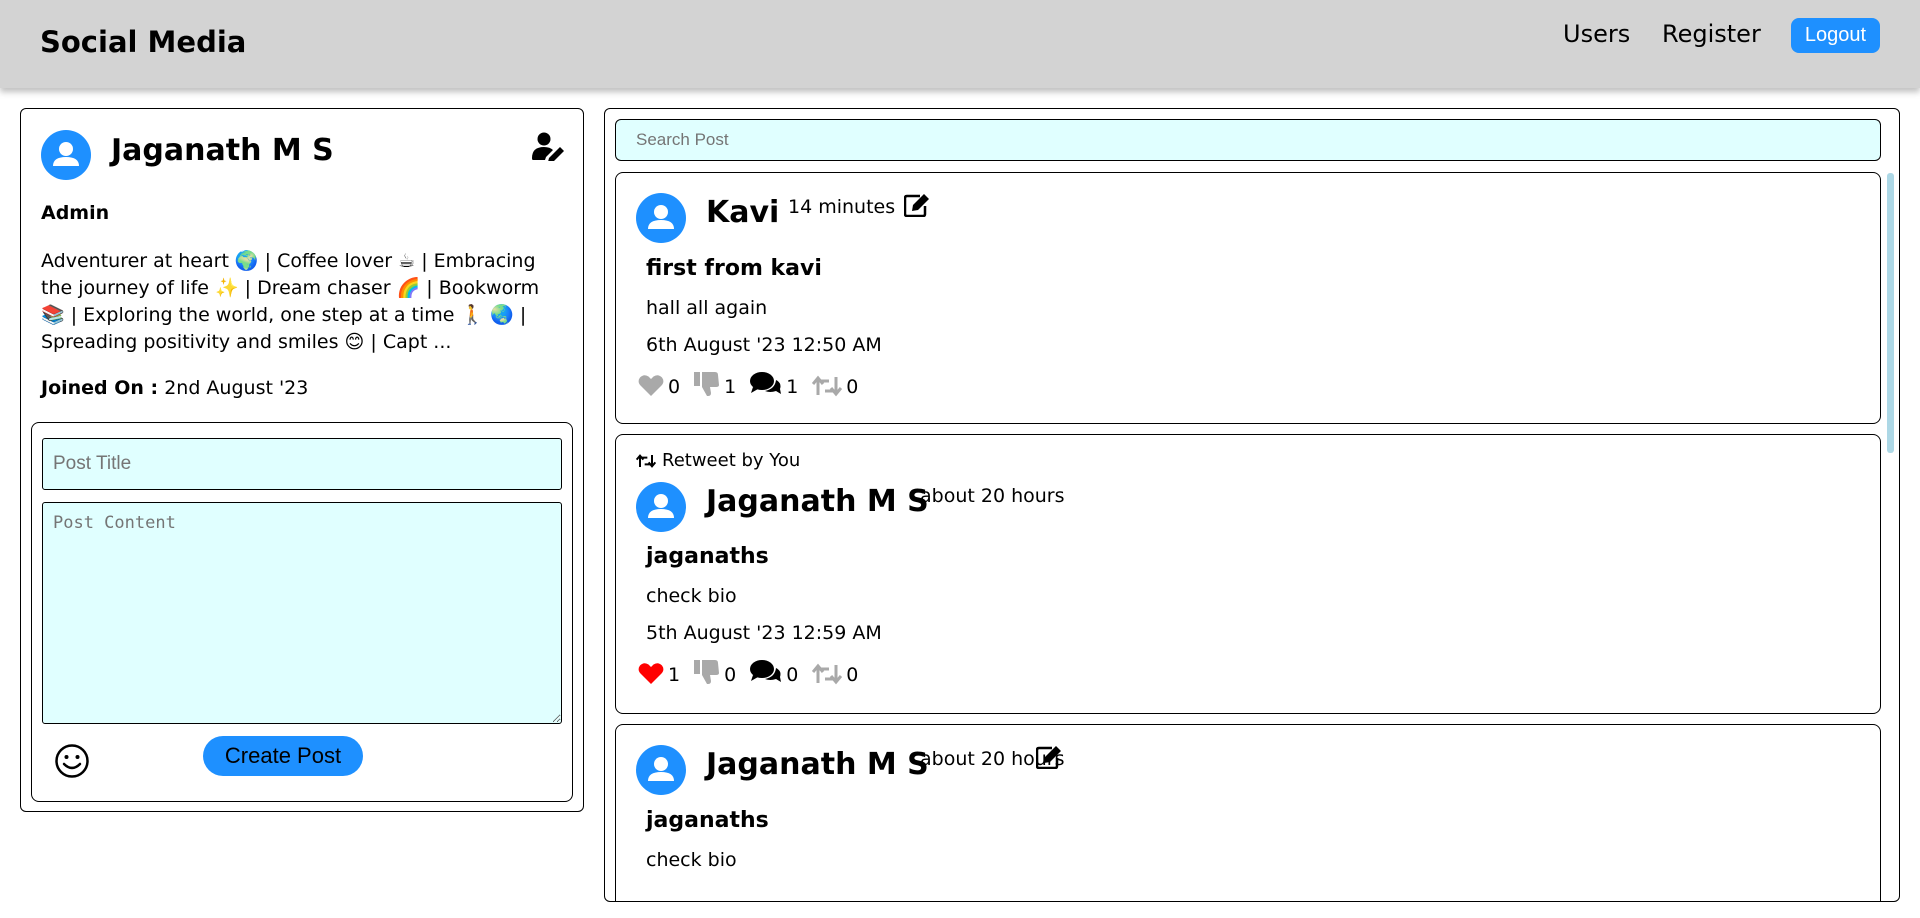 This screenshot has width=1920, height=918. I want to click on nav-users-link: Users, so click(1596, 34).